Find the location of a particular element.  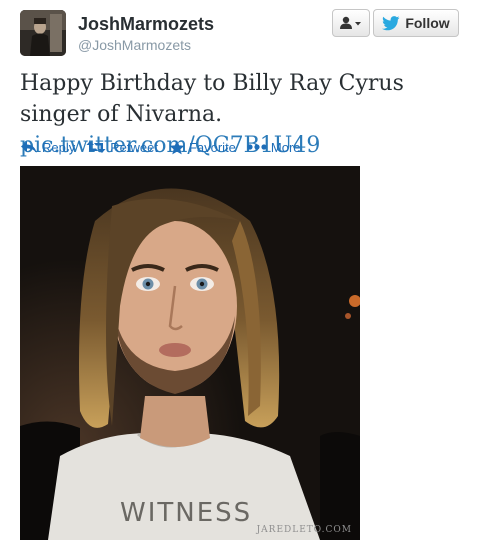

favorite-button: Favorite is located at coordinates (202, 147).